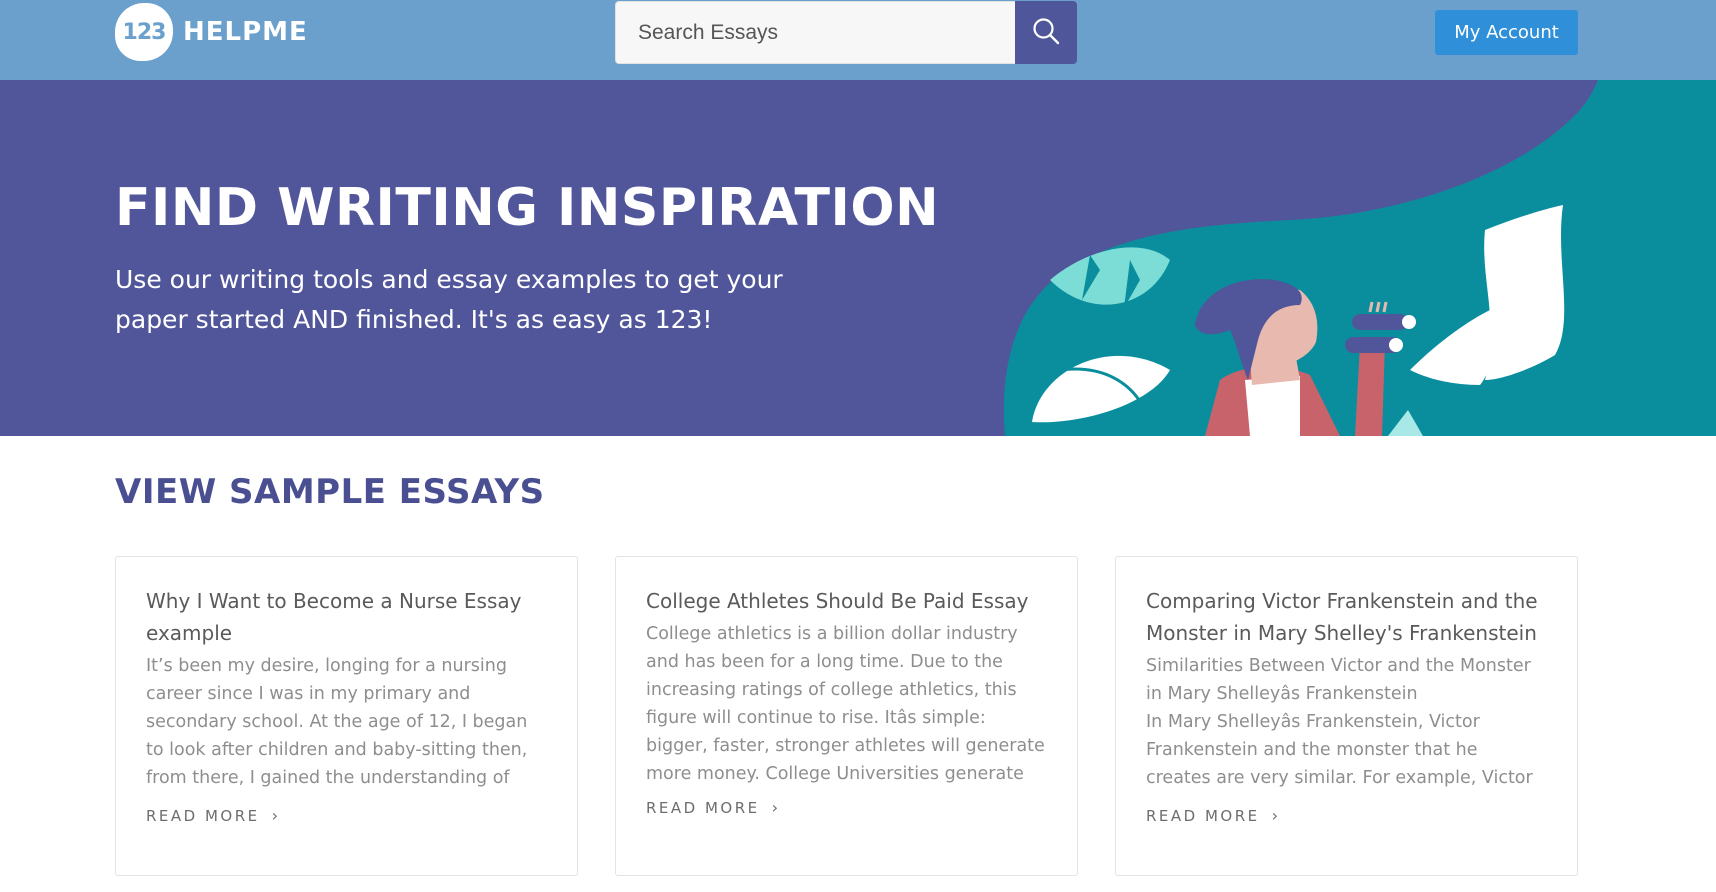 This screenshot has width=1716, height=892. What do you see at coordinates (144, 32) in the screenshot?
I see `logo-badge: 123` at bounding box center [144, 32].